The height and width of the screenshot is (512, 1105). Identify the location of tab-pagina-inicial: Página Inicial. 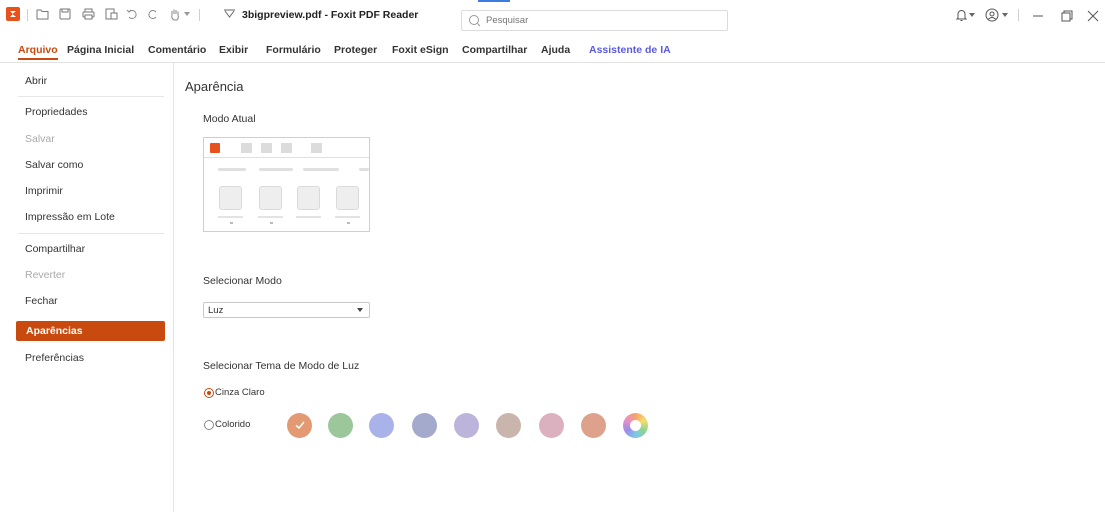
(100, 50).